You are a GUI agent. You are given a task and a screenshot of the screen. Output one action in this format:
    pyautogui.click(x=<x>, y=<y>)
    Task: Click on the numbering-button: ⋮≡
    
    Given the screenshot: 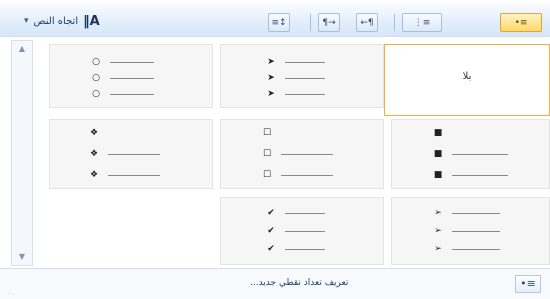 What is the action you would take?
    pyautogui.click(x=422, y=22)
    